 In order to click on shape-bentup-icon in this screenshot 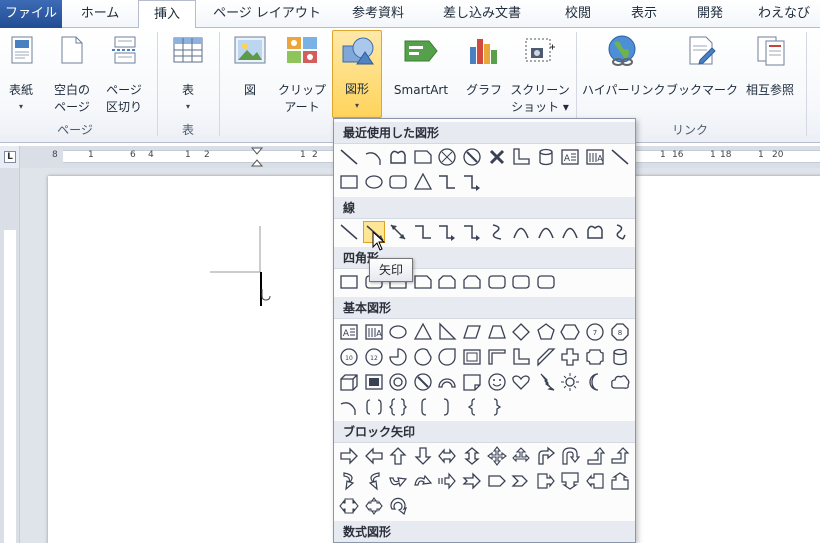, I will do `click(620, 456)`.